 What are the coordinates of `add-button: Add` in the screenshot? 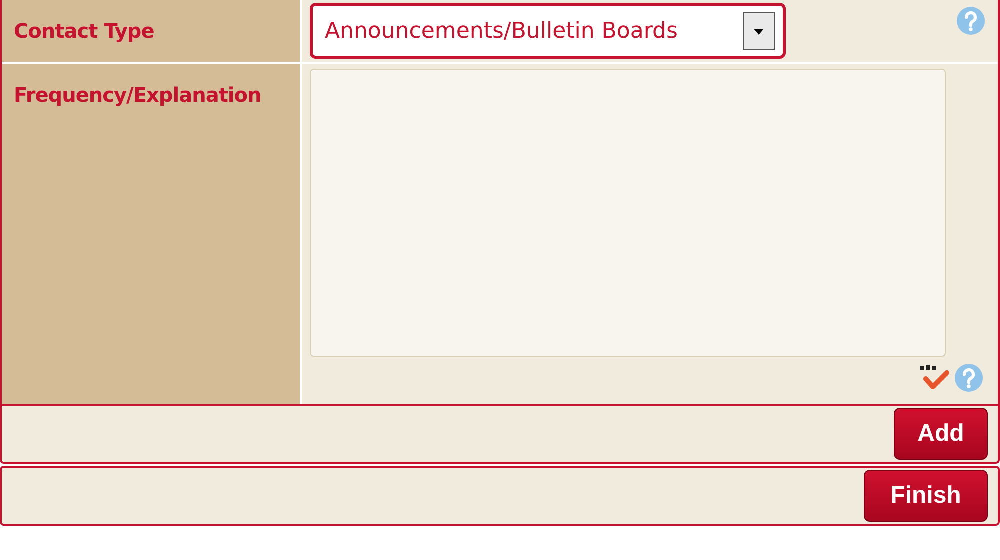 It's located at (941, 434).